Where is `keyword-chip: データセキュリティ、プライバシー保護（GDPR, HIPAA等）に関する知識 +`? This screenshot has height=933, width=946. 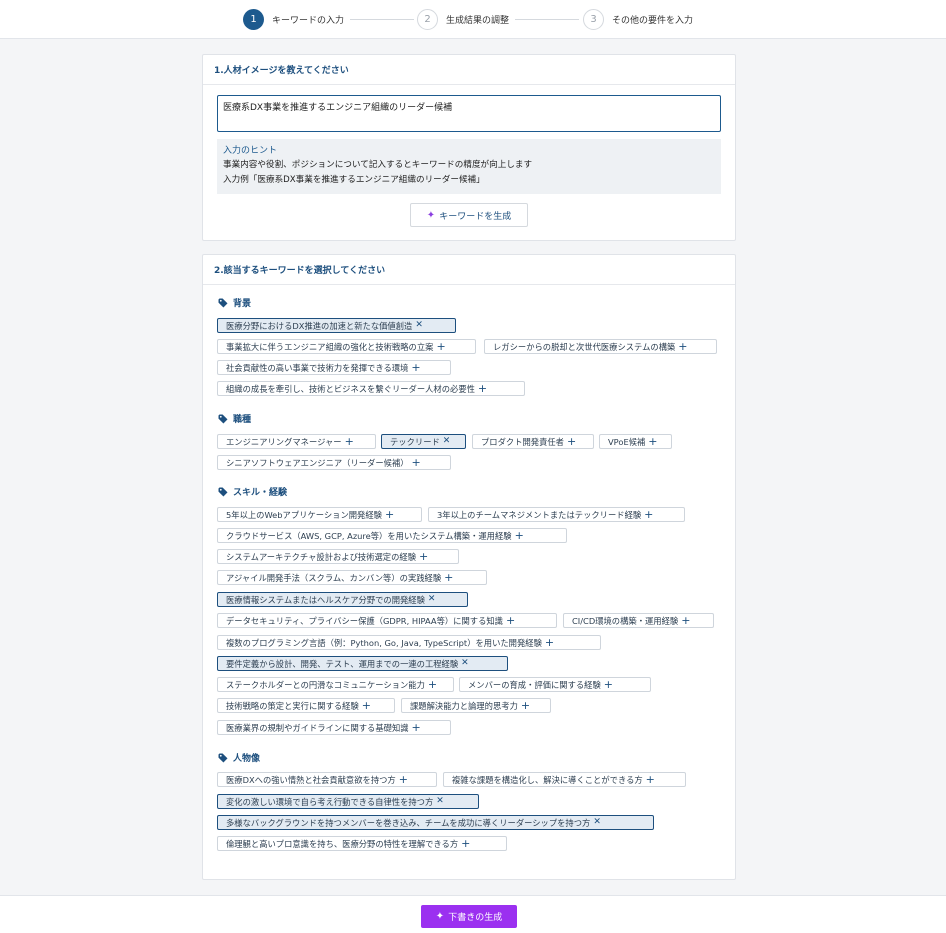 keyword-chip: データセキュリティ、プライバシー保護（GDPR, HIPAA等）に関する知識 + is located at coordinates (387, 620).